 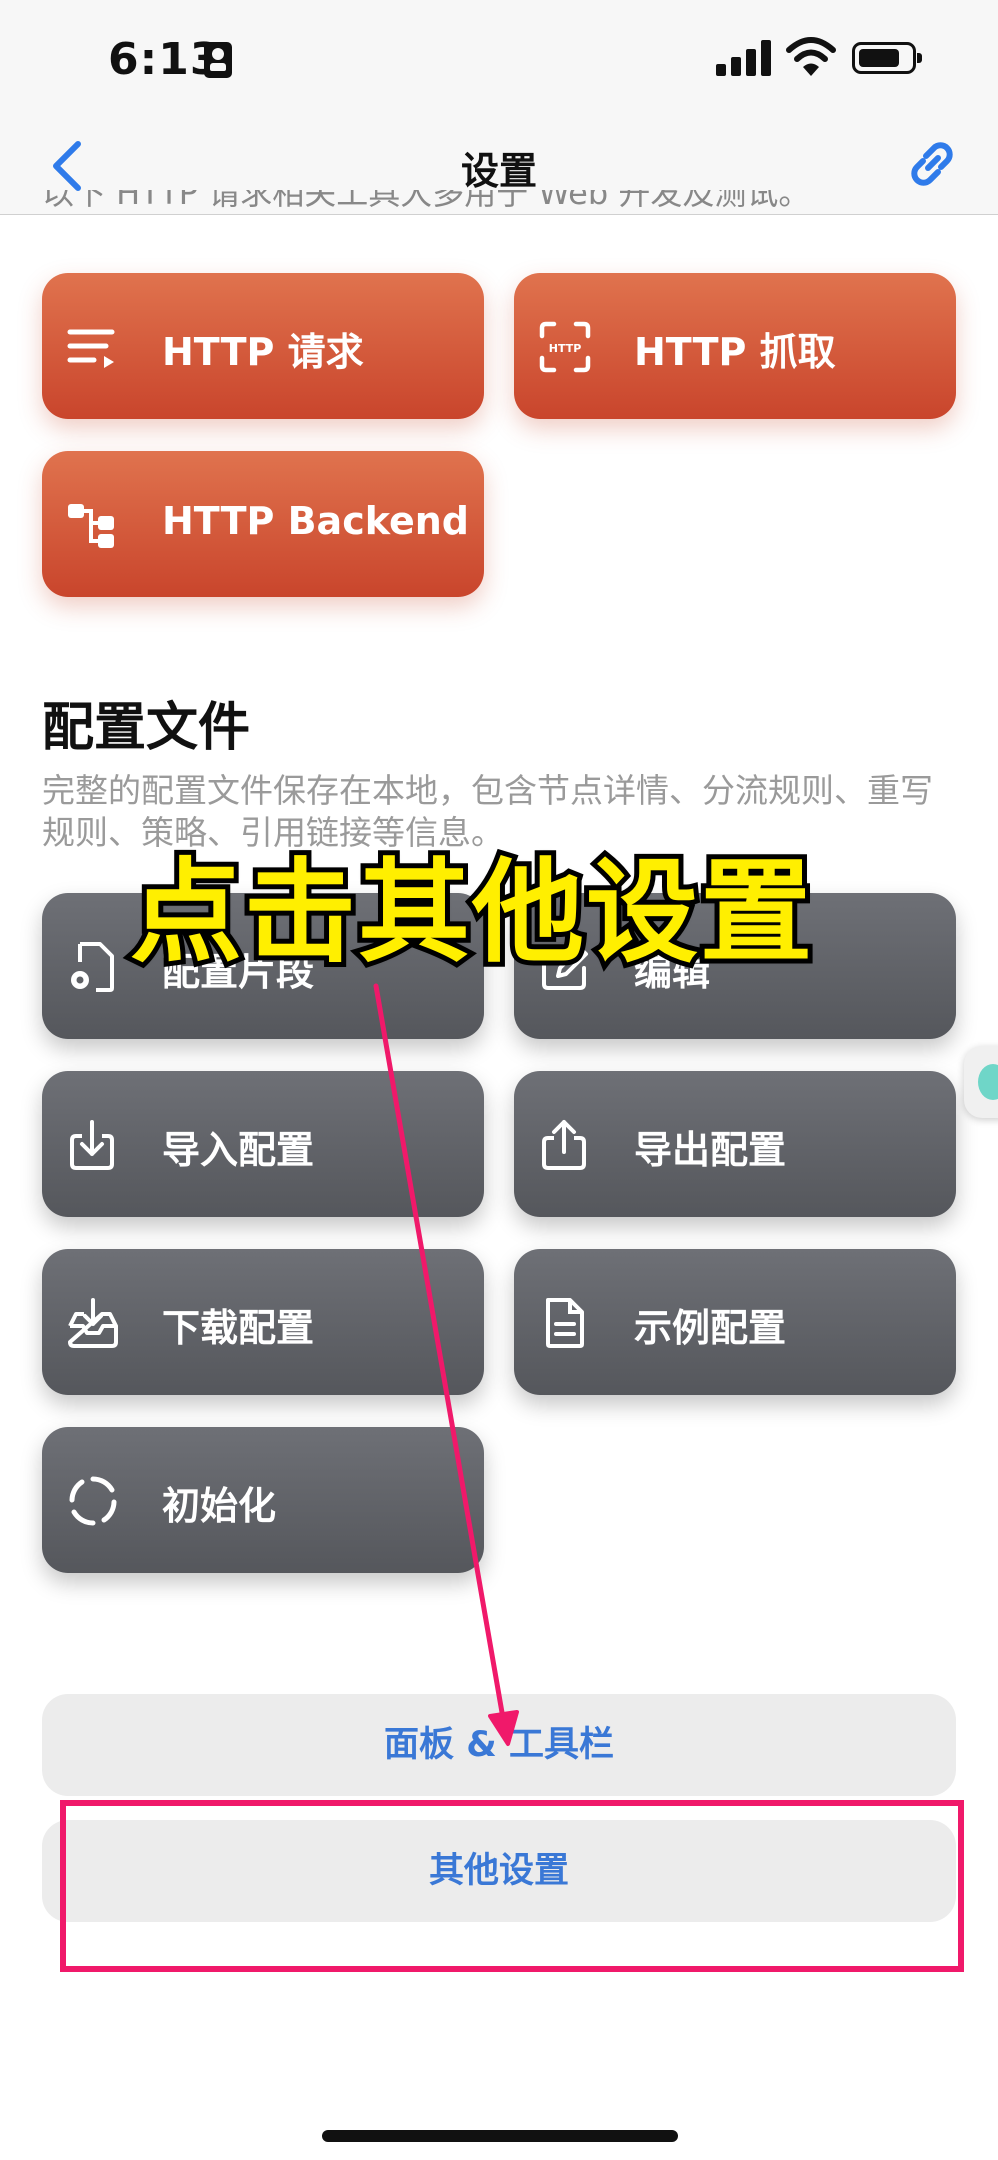 I want to click on panel-toolbar-button: 面板 & 工具栏, so click(x=499, y=1745).